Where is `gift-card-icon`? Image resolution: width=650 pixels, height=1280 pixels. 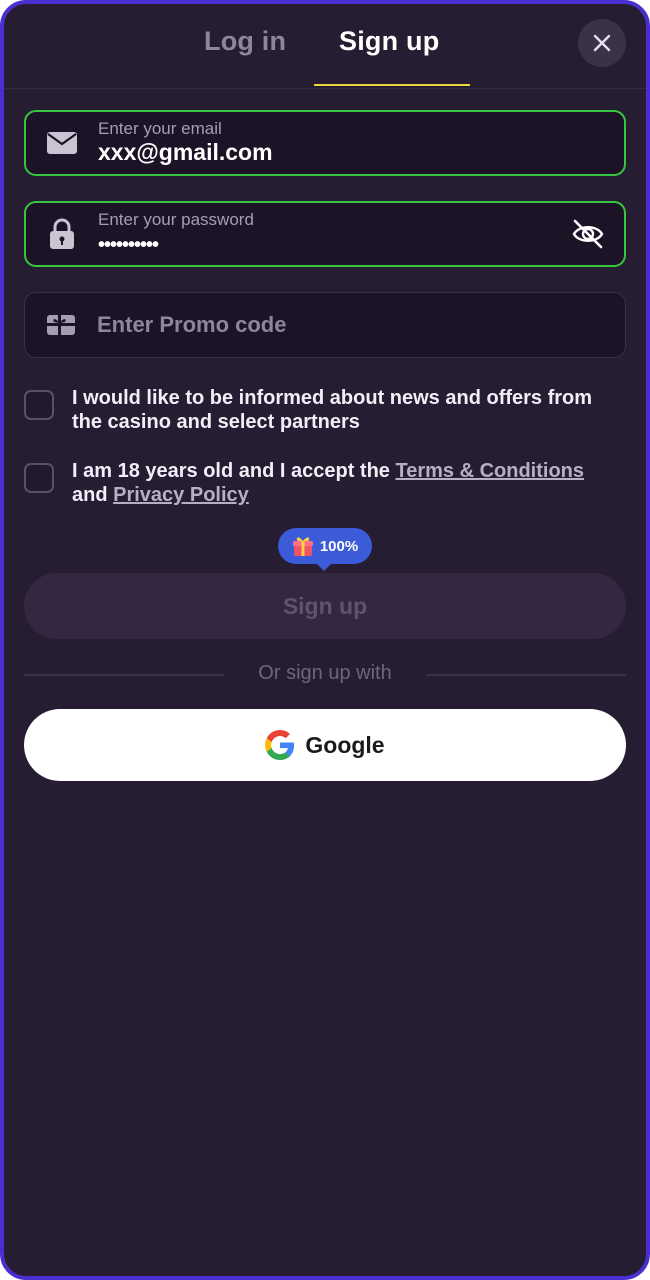
gift-card-icon is located at coordinates (61, 325).